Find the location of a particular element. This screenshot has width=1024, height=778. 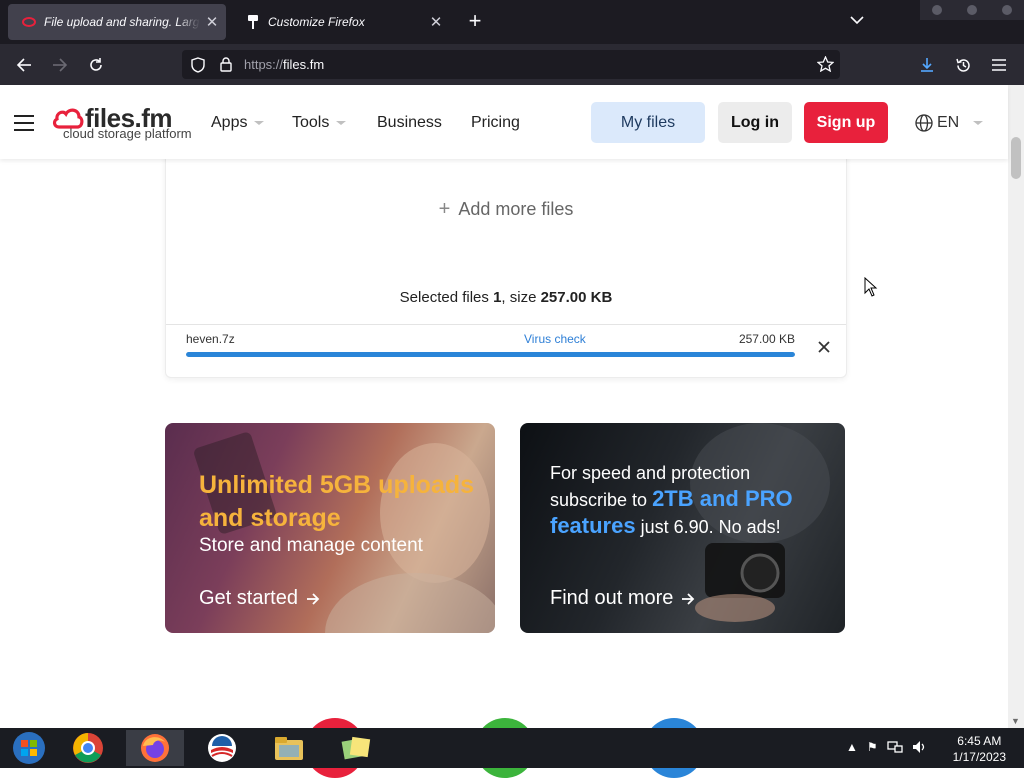

back-button is located at coordinates (24, 65).